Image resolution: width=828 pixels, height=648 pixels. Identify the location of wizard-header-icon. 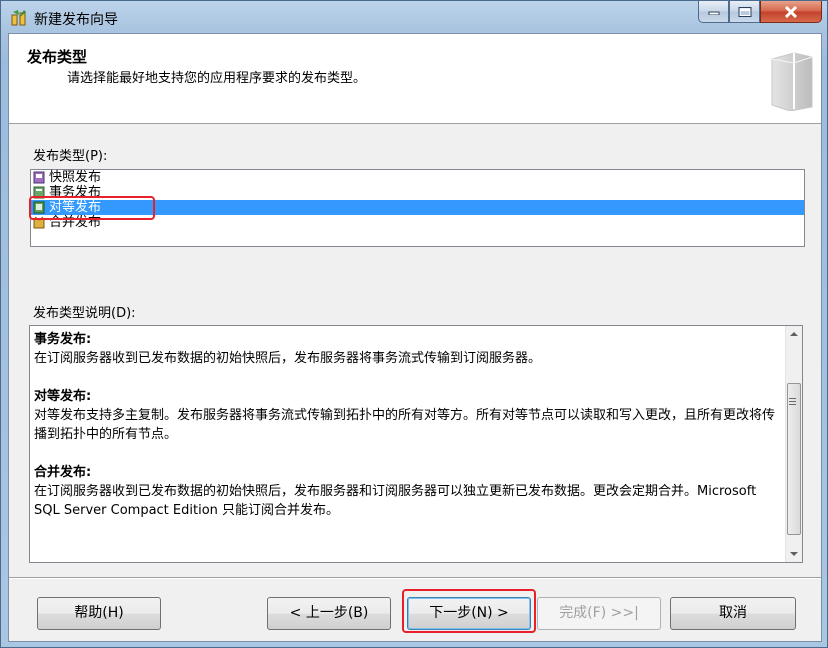
(792, 81).